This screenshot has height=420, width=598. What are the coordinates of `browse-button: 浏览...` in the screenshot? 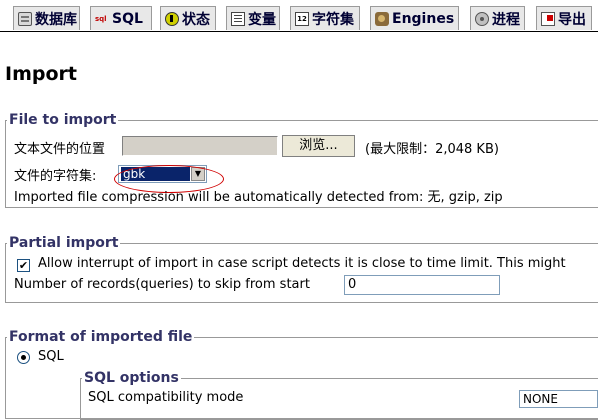 It's located at (318, 146).